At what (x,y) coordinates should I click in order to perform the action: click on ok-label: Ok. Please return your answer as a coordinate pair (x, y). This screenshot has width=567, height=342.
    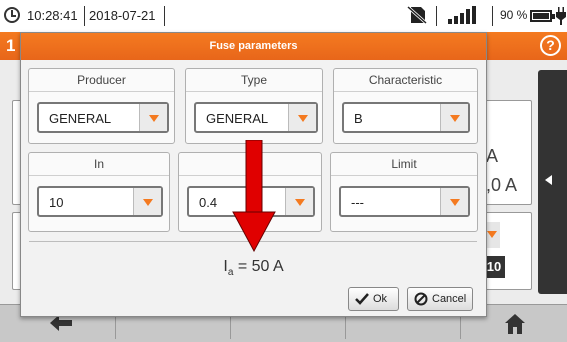
    Looking at the image, I should click on (380, 299).